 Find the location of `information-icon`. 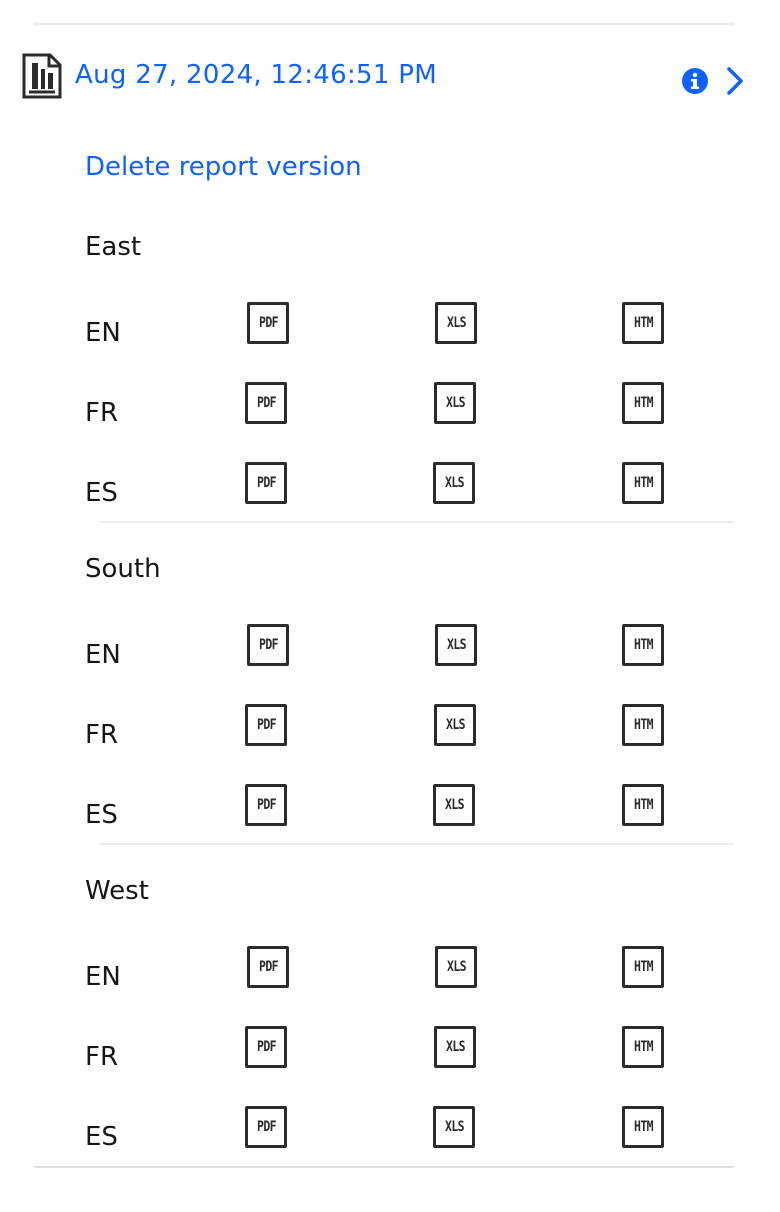

information-icon is located at coordinates (695, 81).